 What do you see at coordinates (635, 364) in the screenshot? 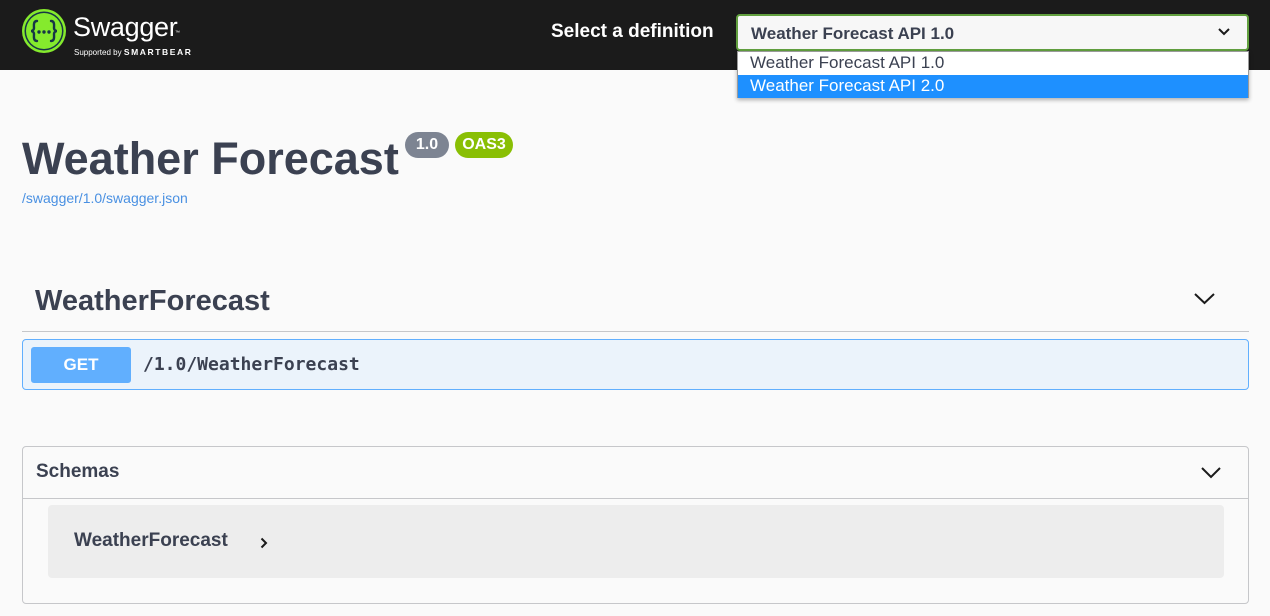
I see `operation-get-weatherforecast: GET /1.0/WeatherForecast` at bounding box center [635, 364].